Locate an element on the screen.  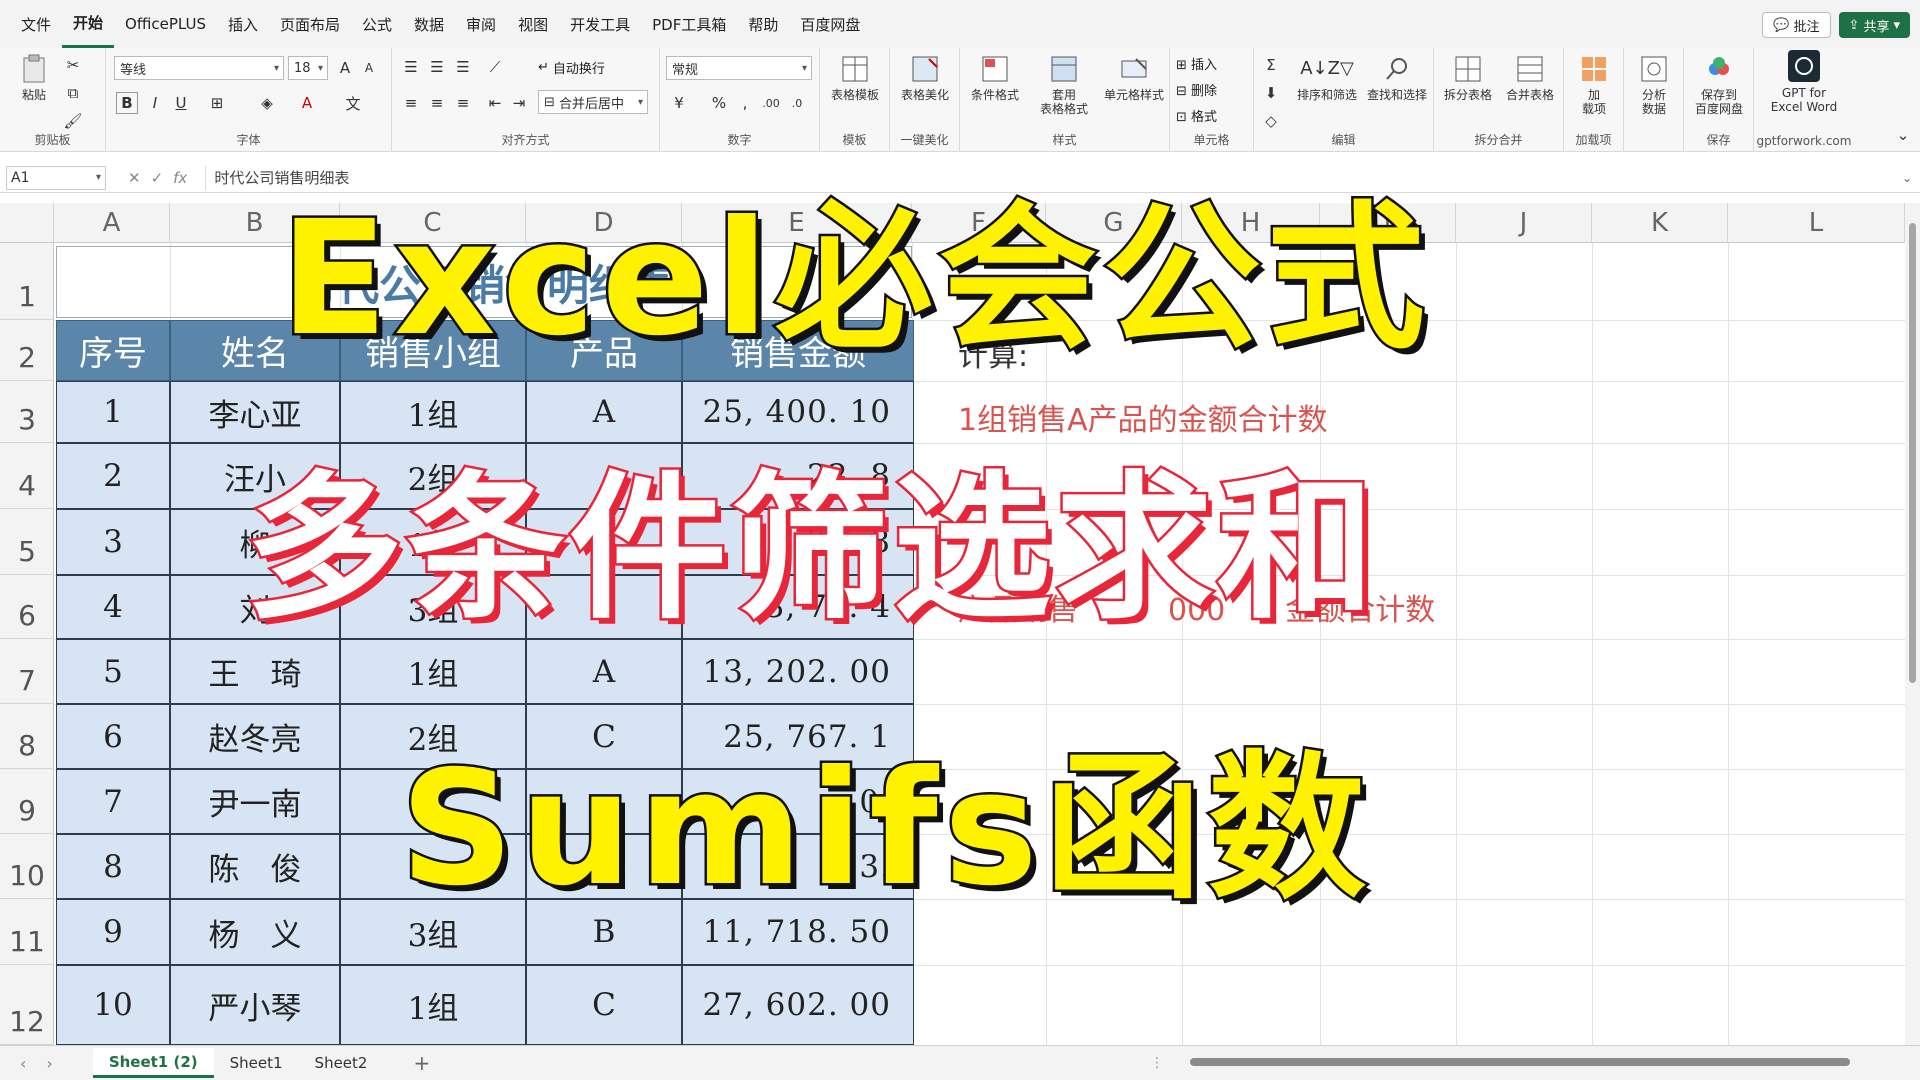
row-header: 11 is located at coordinates (27, 932).